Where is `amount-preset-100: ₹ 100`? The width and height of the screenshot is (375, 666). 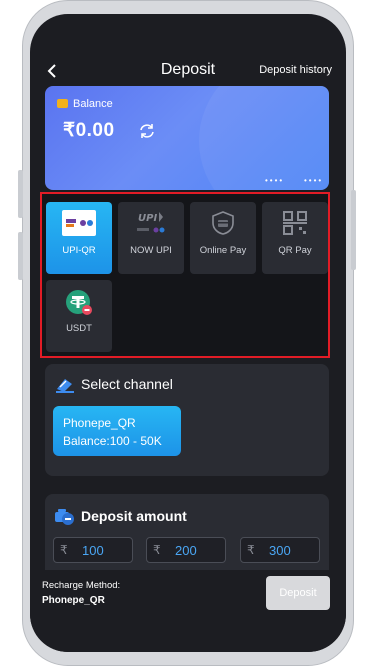
amount-preset-100: ₹ 100 is located at coordinates (93, 550).